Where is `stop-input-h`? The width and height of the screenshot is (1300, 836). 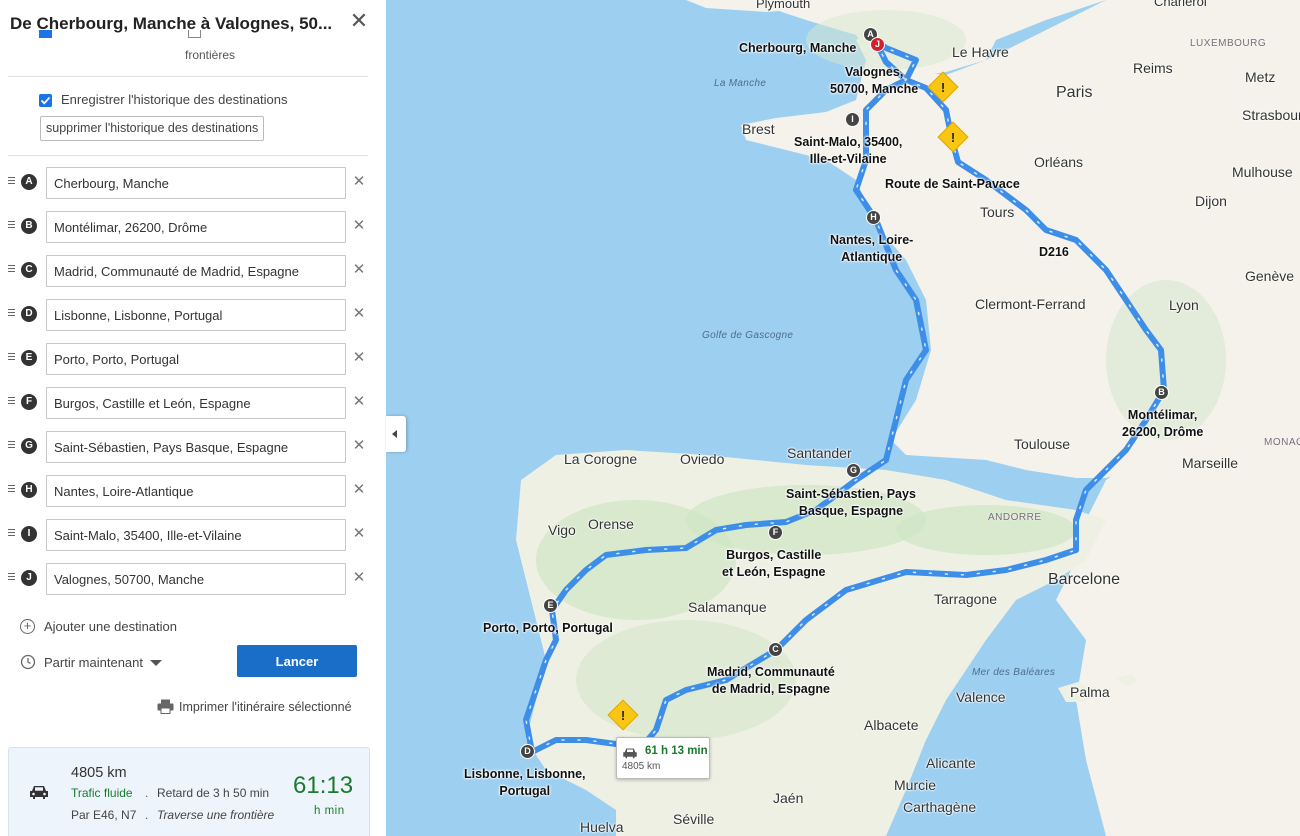
stop-input-h is located at coordinates (196, 491).